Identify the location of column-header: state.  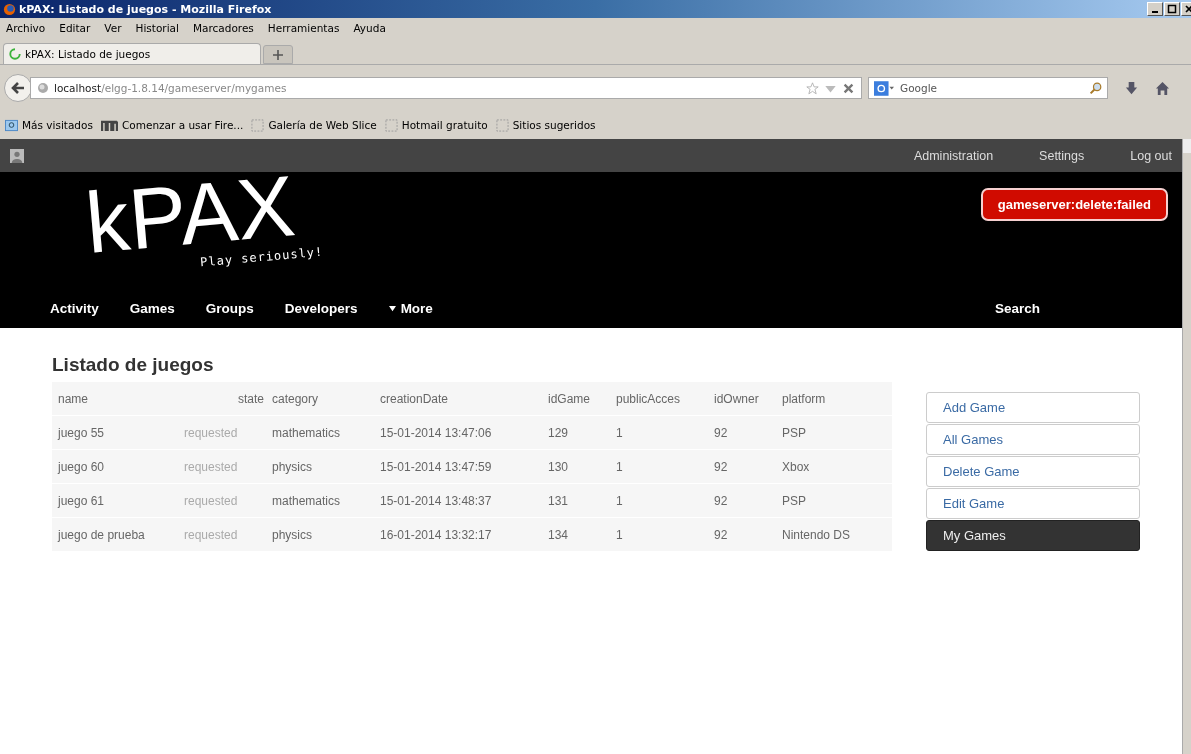
(222, 399).